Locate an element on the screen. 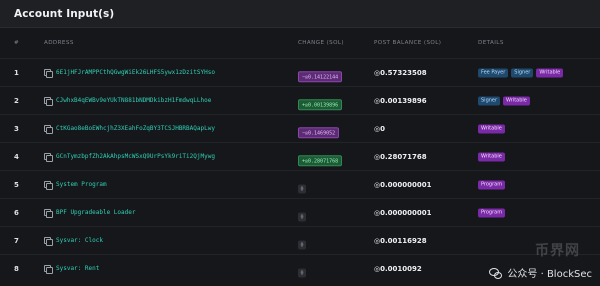 Image resolution: width=600 pixels, height=286 pixels. column-header-num: # is located at coordinates (17, 43).